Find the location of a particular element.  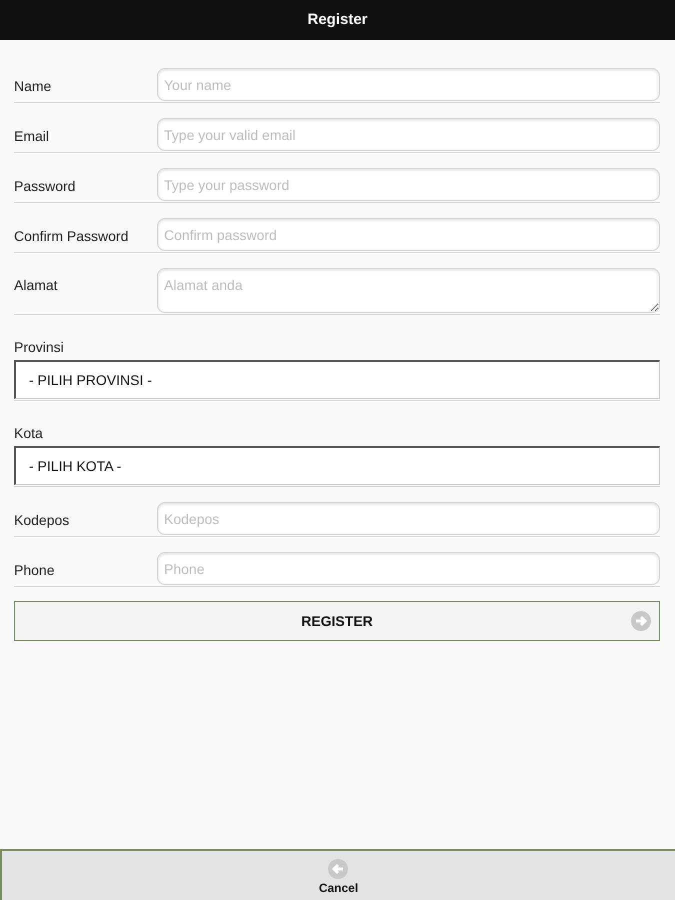

select-dropdown: - PILIH PROVINSI - is located at coordinates (337, 379).